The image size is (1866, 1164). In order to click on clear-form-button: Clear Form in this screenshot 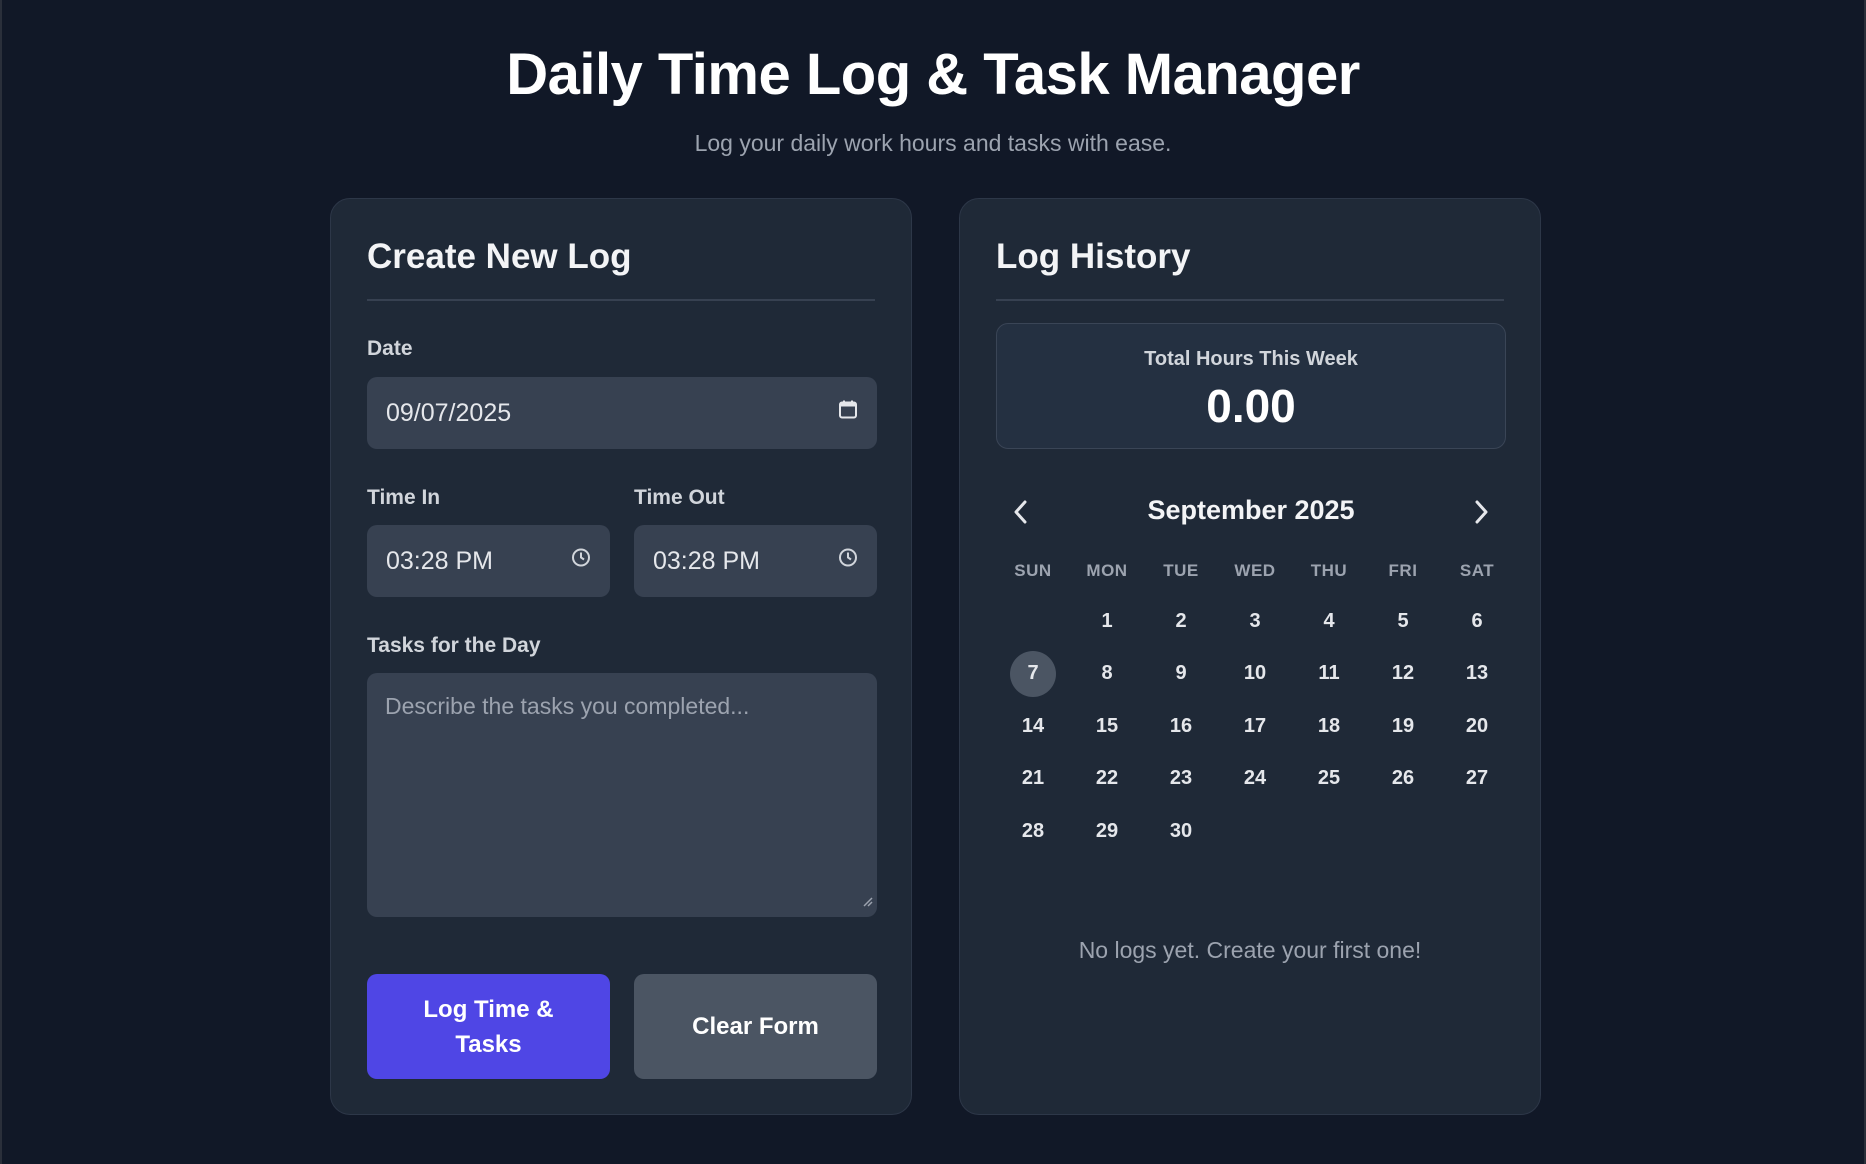, I will do `click(755, 1026)`.